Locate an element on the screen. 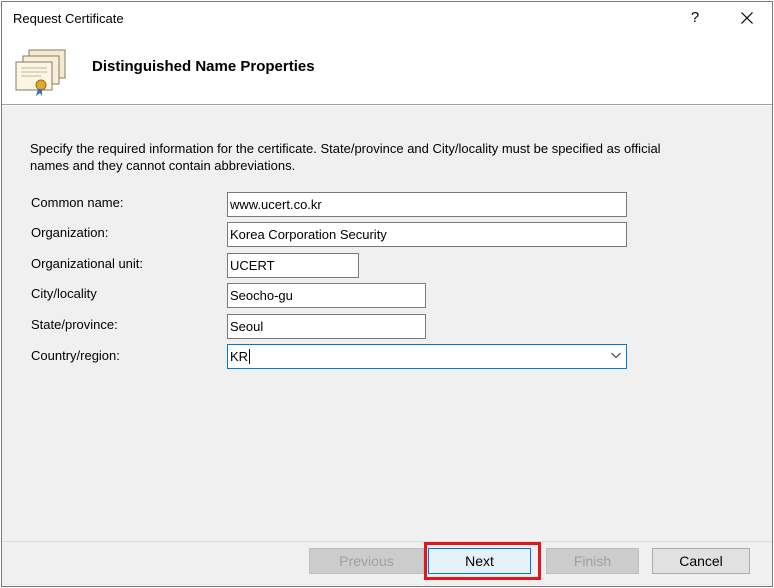  state-province-label: State/province: is located at coordinates (74, 324).